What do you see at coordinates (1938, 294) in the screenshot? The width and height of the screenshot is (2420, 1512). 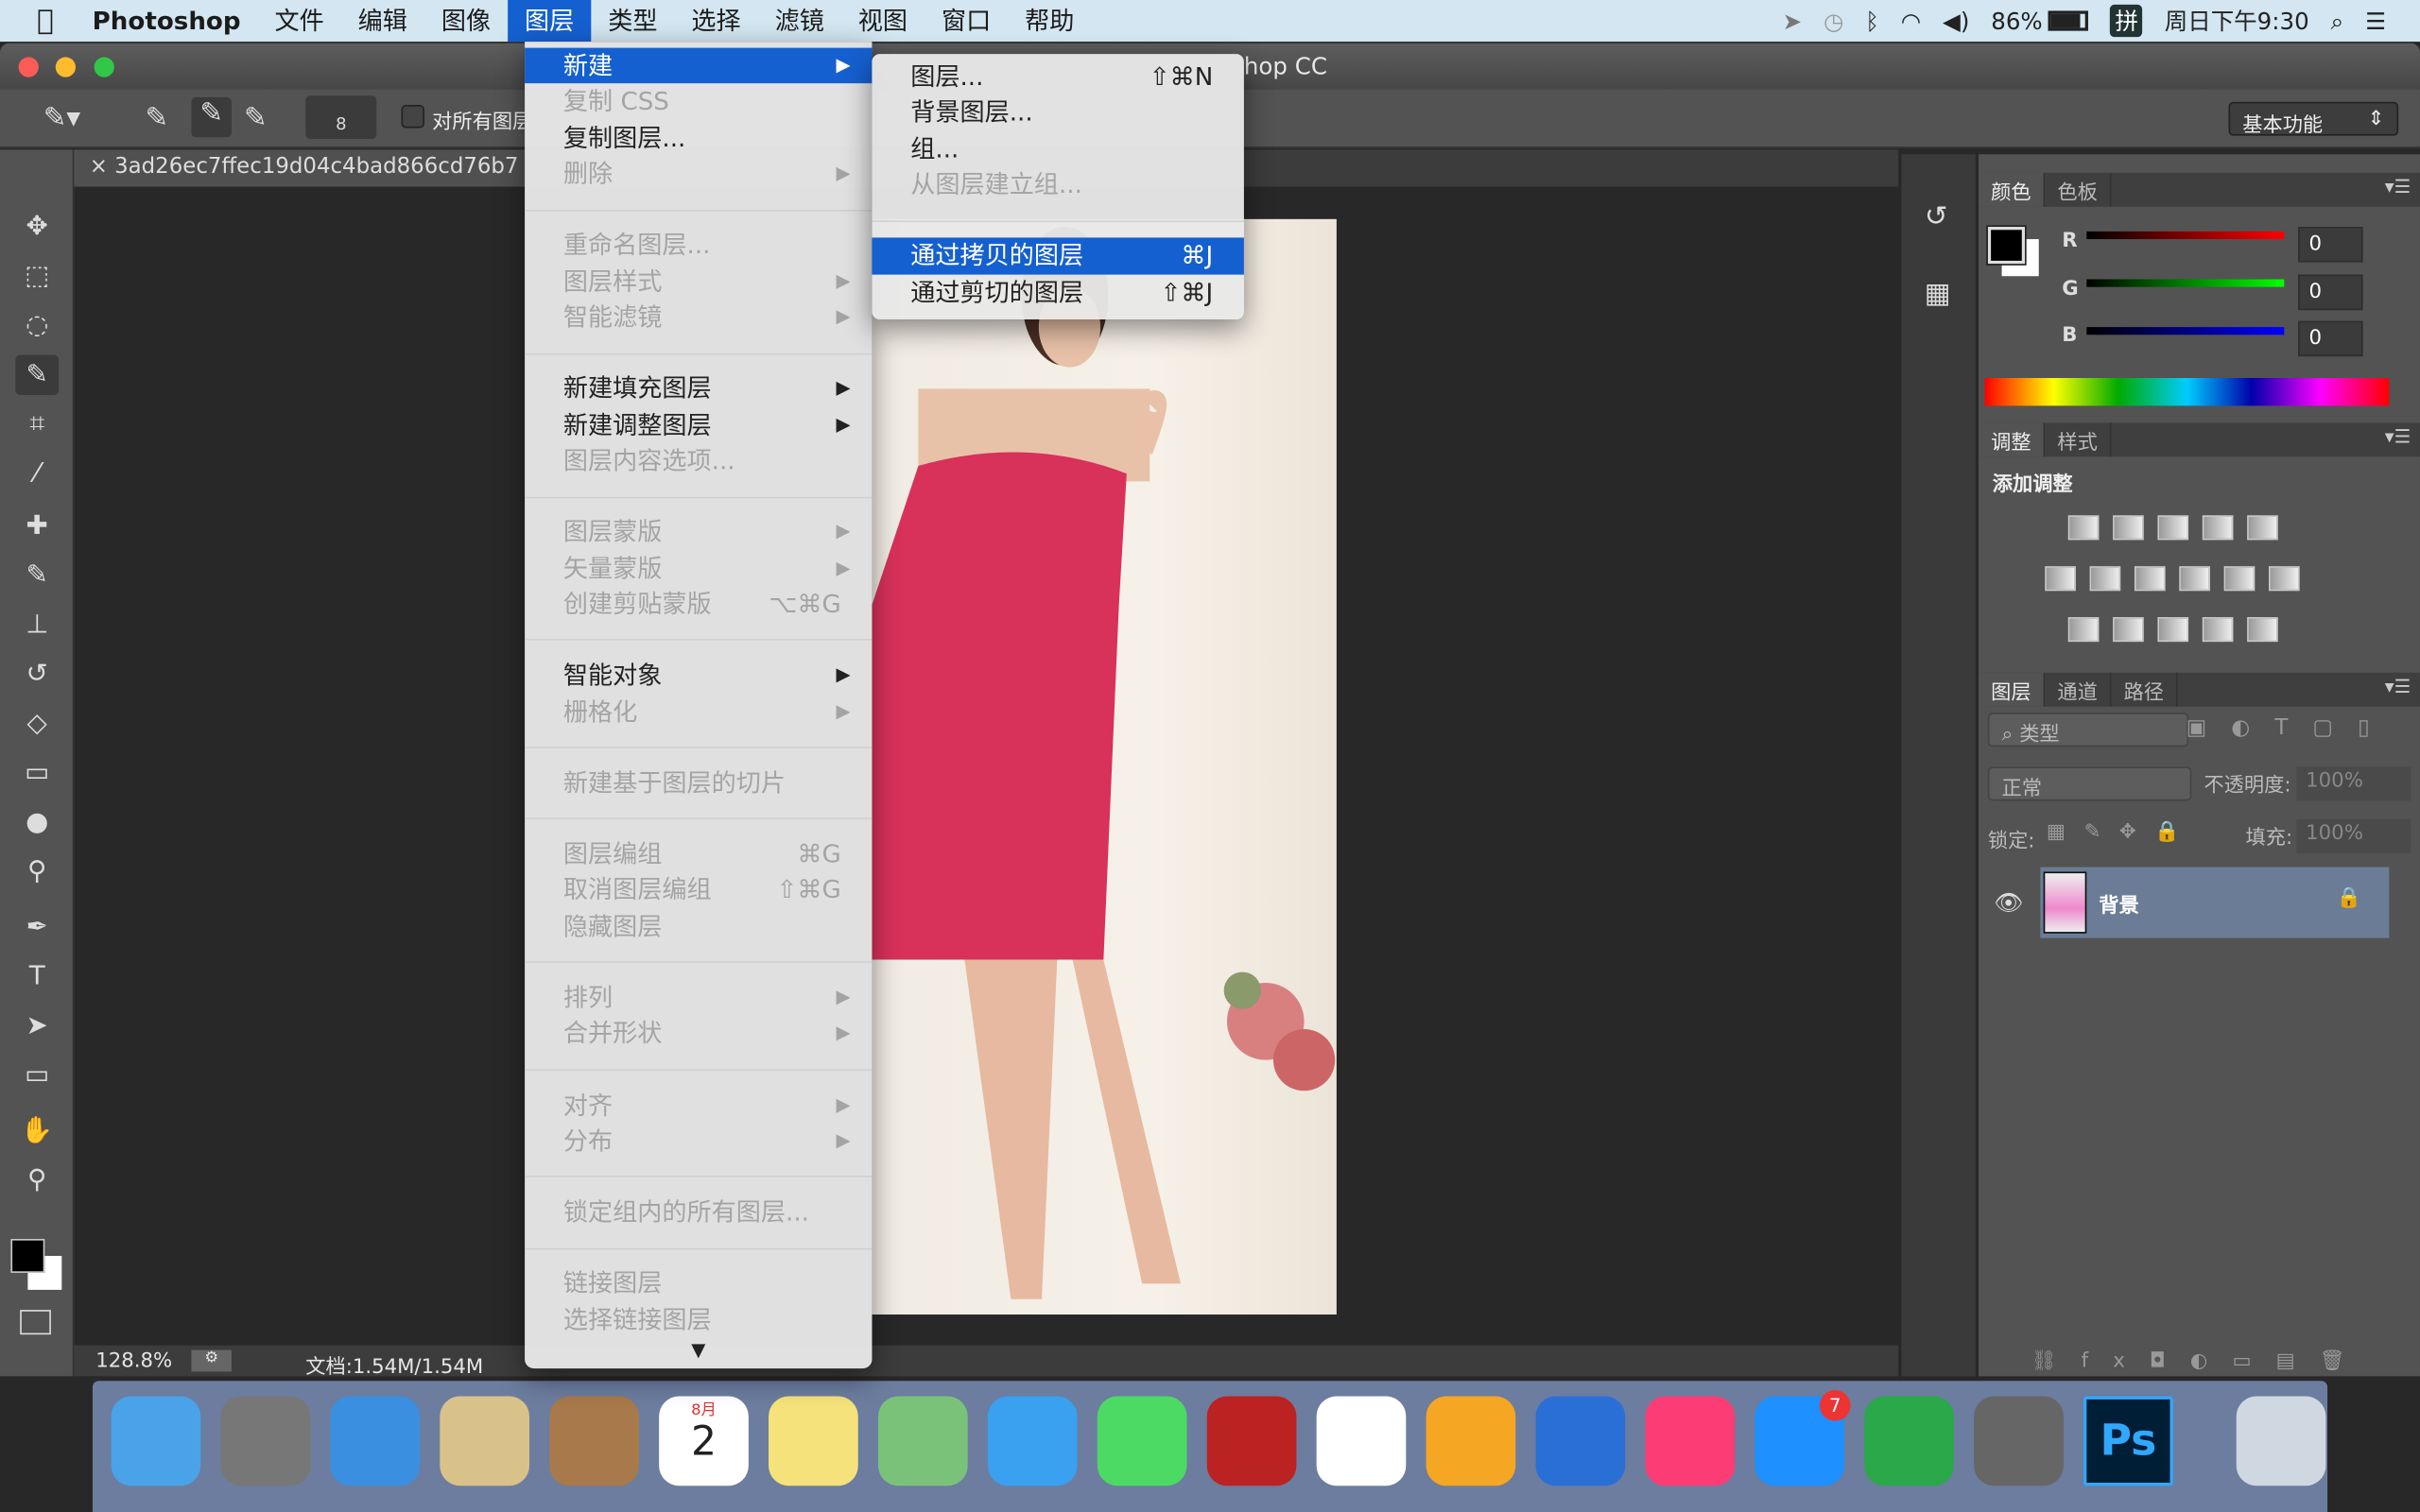 I see `properties-panel-icon: ▦` at bounding box center [1938, 294].